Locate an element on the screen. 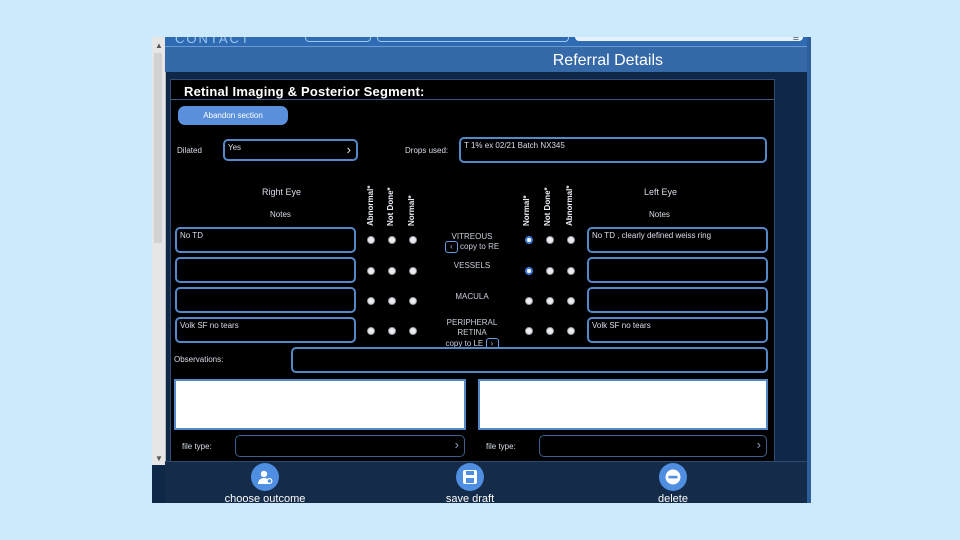  right-col-not-done: Not Done* is located at coordinates (390, 206).